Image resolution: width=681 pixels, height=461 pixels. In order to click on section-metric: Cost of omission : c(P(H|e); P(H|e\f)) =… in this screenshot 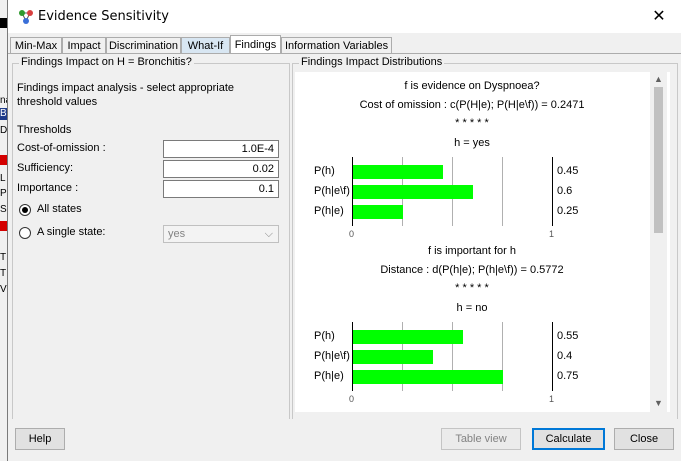, I will do `click(472, 105)`.